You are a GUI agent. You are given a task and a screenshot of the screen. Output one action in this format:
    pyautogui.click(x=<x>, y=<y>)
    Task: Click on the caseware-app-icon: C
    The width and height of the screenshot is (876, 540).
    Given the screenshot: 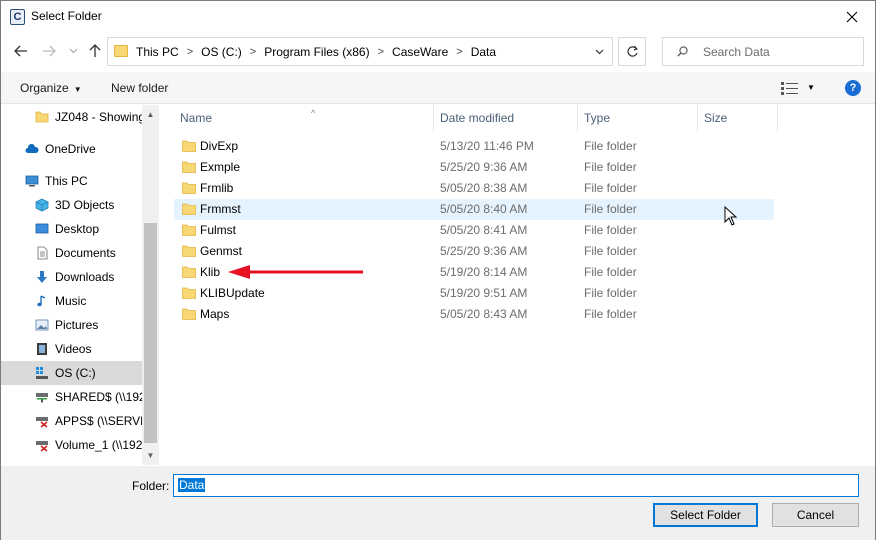 What is the action you would take?
    pyautogui.click(x=17, y=17)
    